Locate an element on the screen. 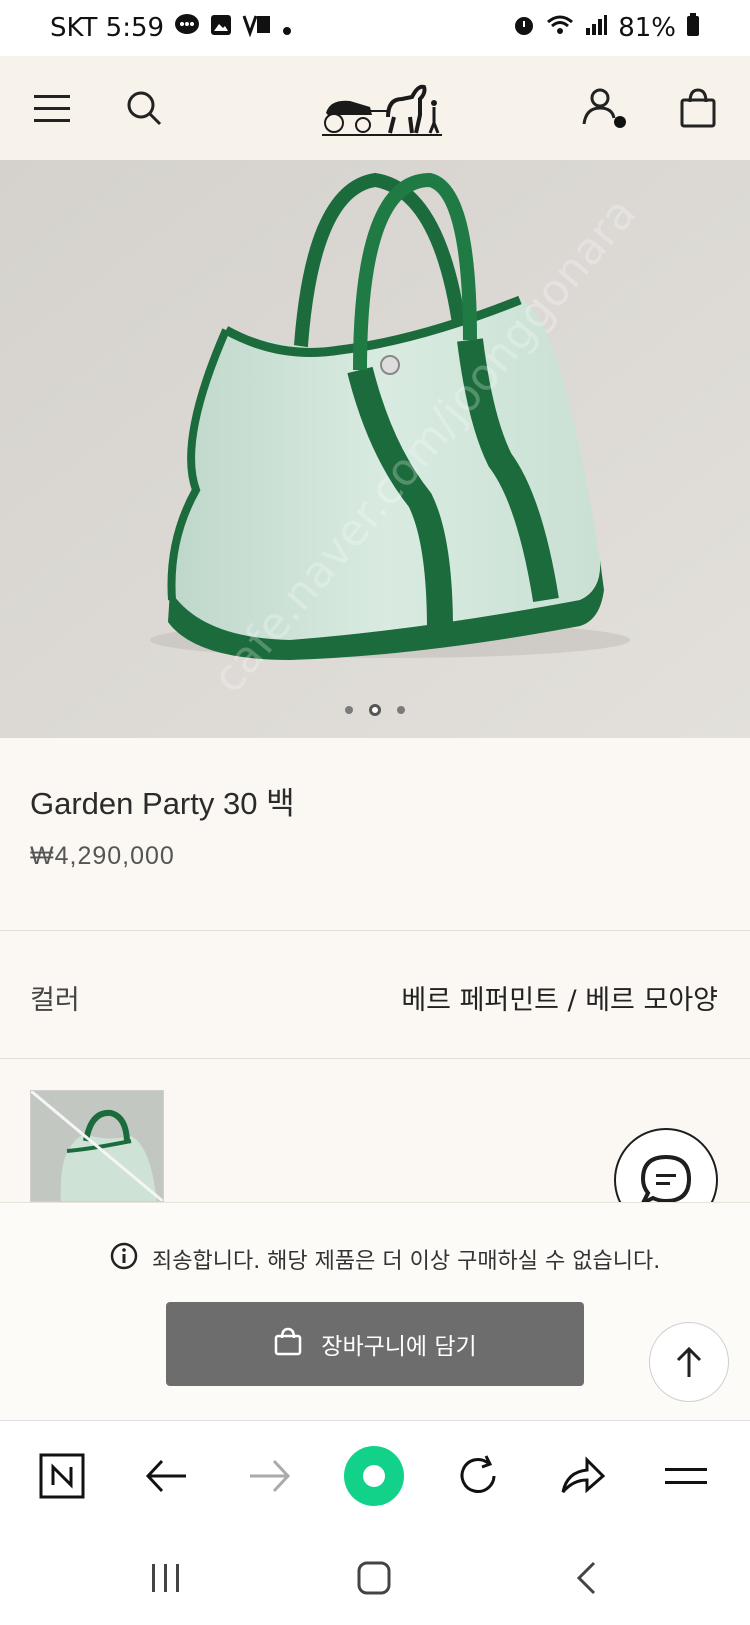 The image size is (750, 1625). account-icon is located at coordinates (605, 108).